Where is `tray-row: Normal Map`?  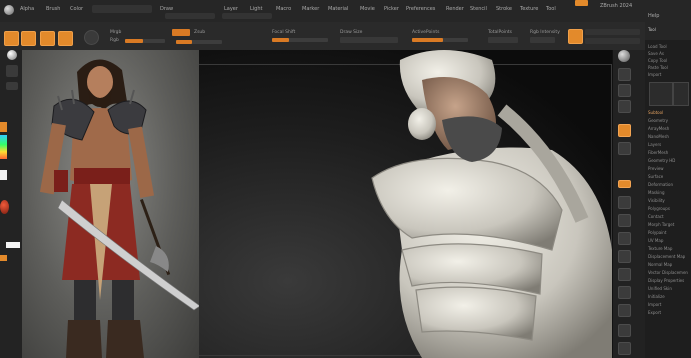 tray-row: Normal Map is located at coordinates (668, 264).